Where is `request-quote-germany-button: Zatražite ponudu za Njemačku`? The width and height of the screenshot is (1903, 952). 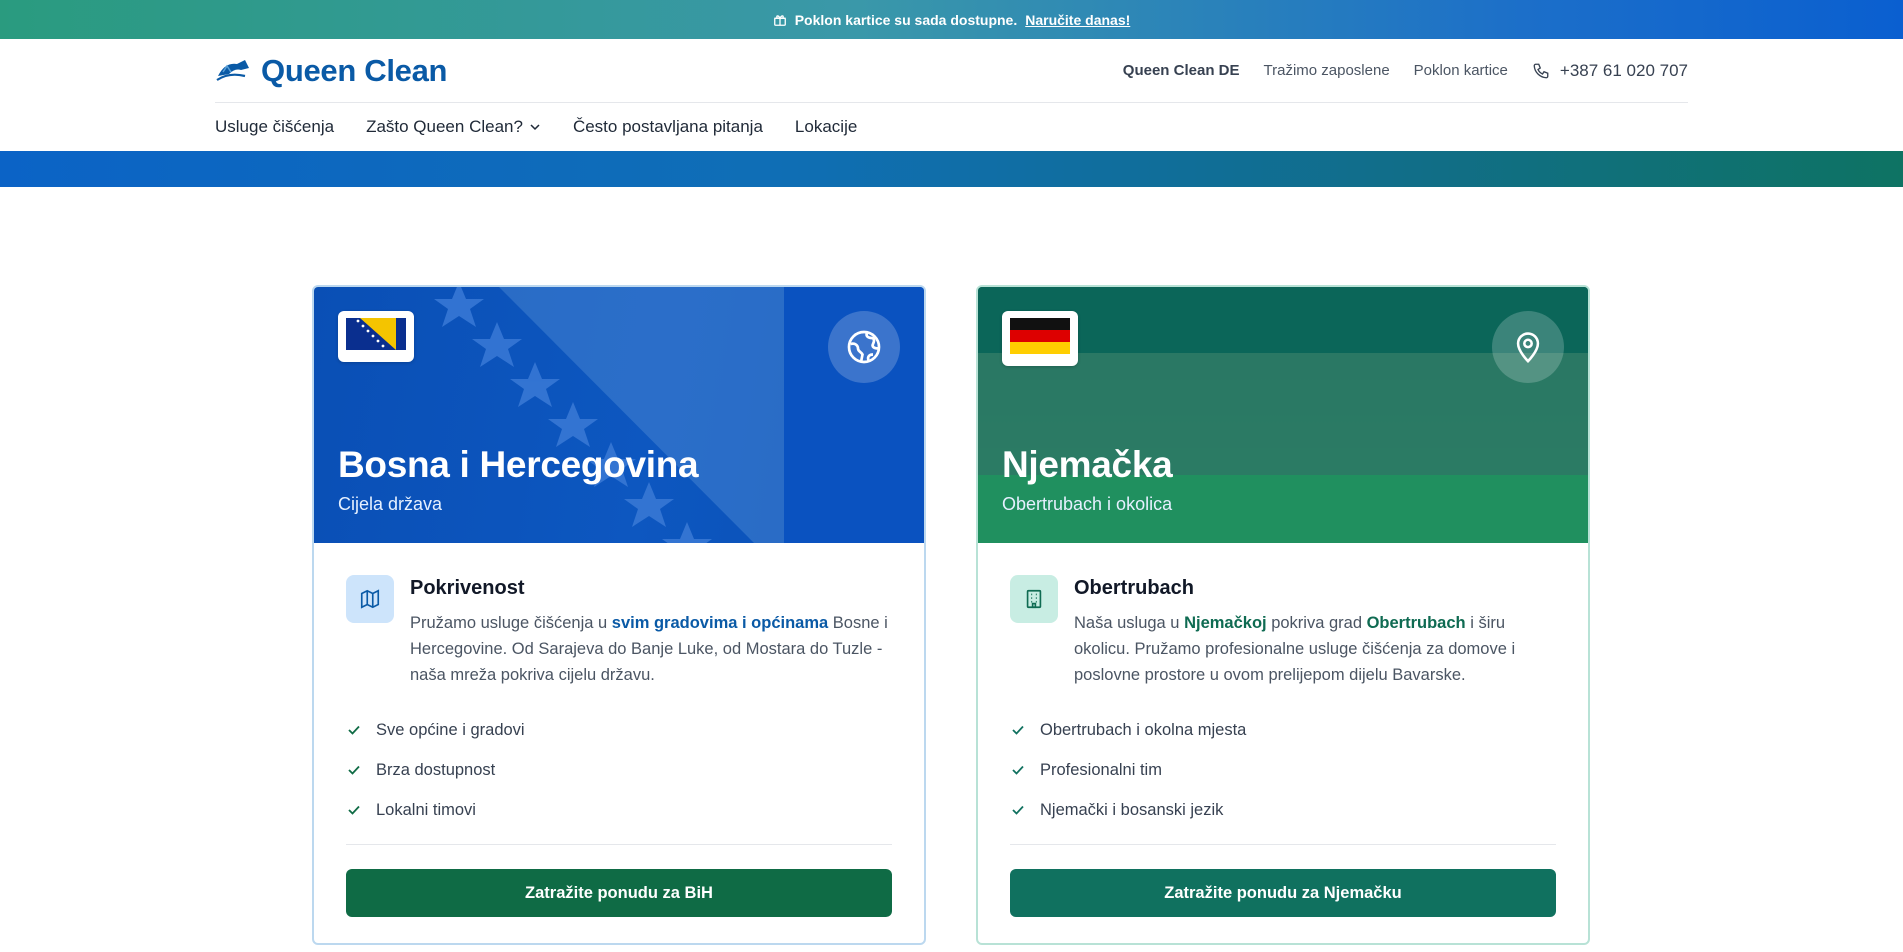 request-quote-germany-button: Zatražite ponudu za Njemačku is located at coordinates (1283, 893).